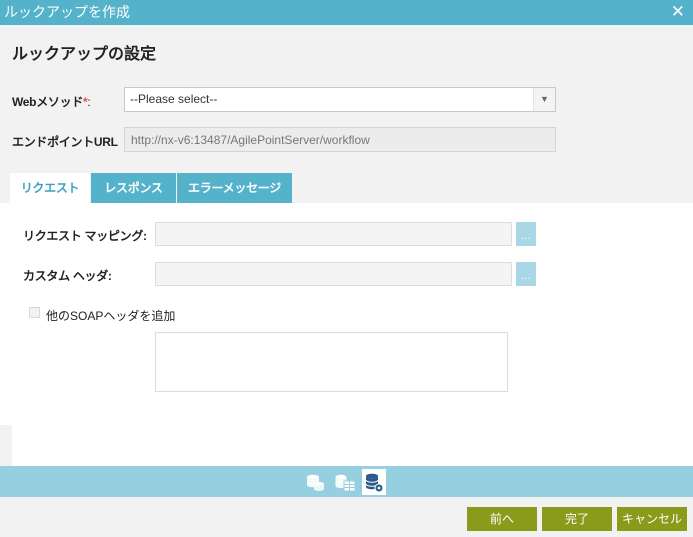  I want to click on soap-header-textarea, so click(331, 362).